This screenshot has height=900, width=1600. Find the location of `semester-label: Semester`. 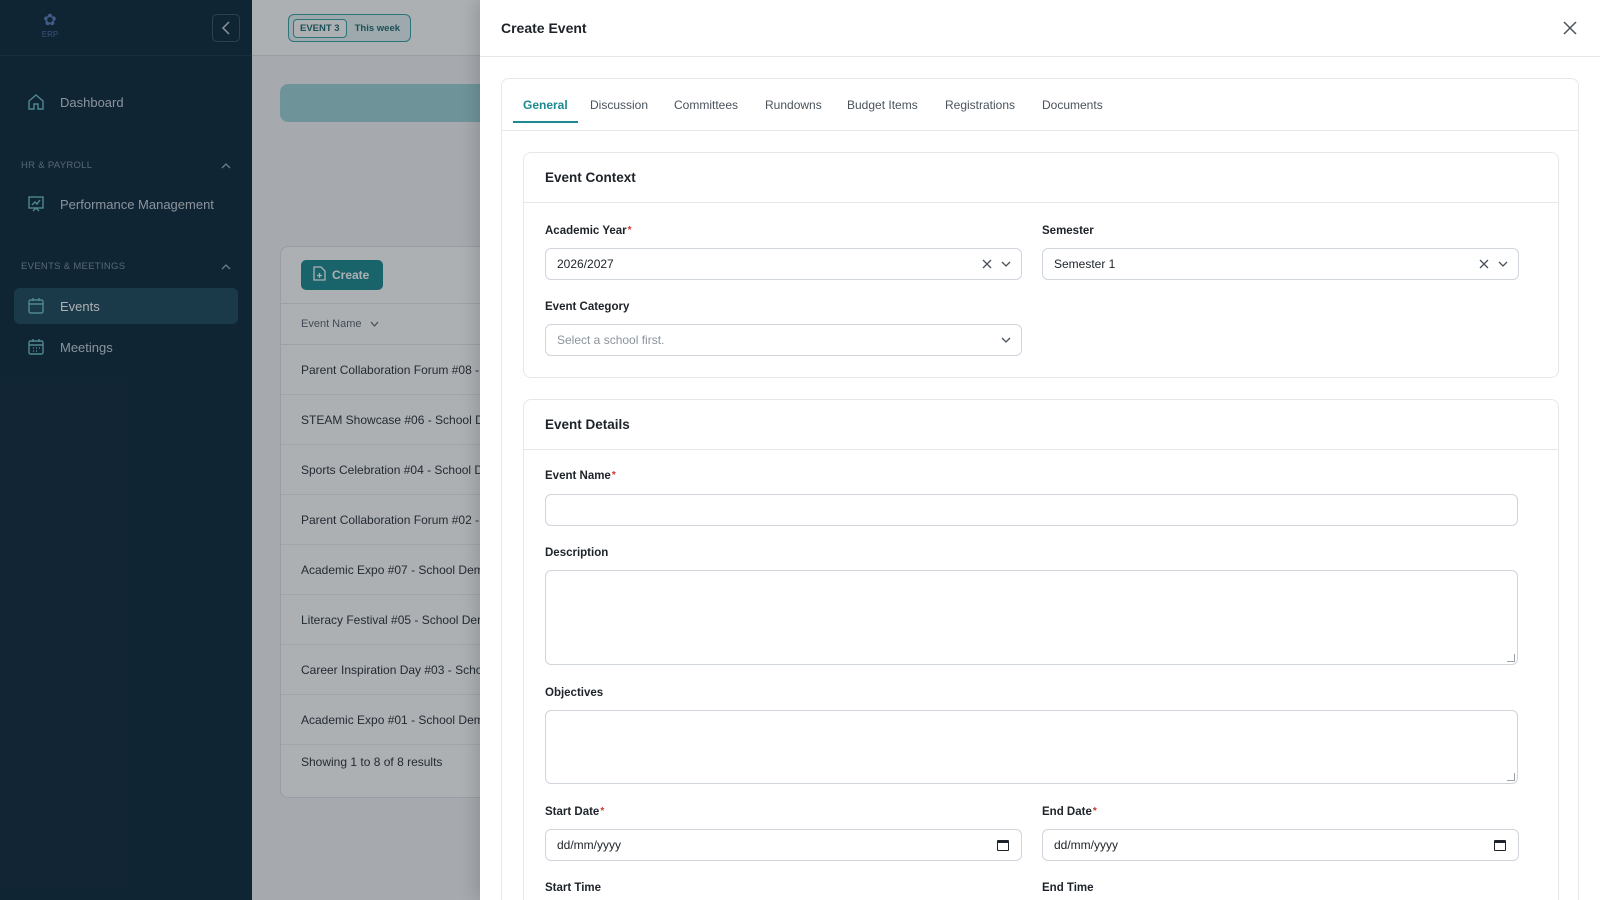

semester-label: Semester is located at coordinates (1068, 231).